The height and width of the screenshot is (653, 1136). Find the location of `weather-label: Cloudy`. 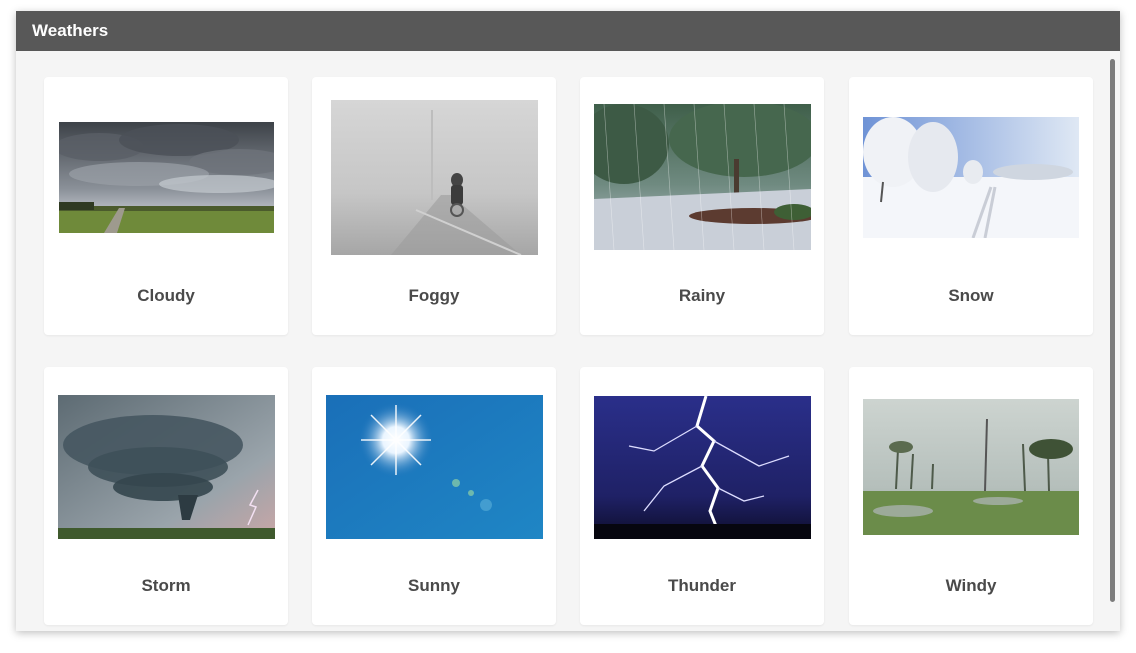

weather-label: Cloudy is located at coordinates (166, 295).